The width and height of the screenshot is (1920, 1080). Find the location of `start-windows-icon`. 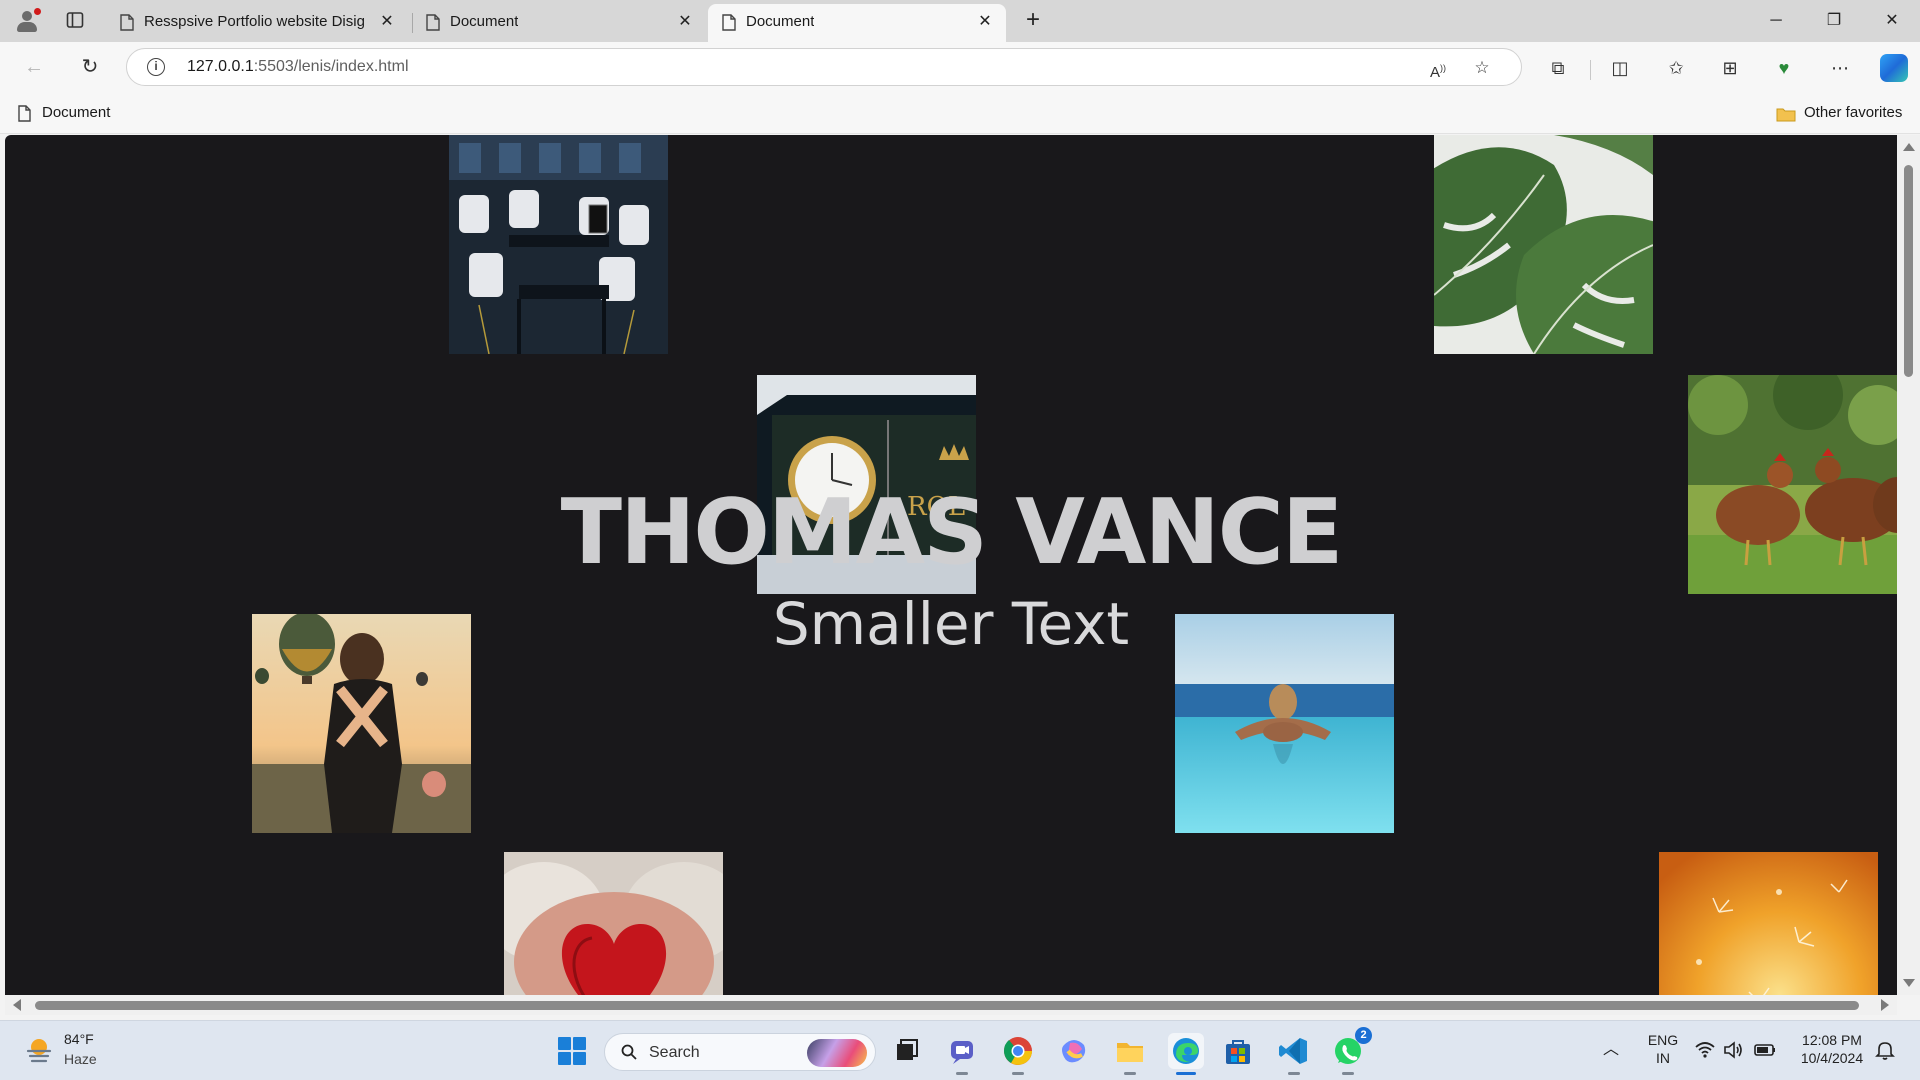

start-windows-icon is located at coordinates (572, 1051).